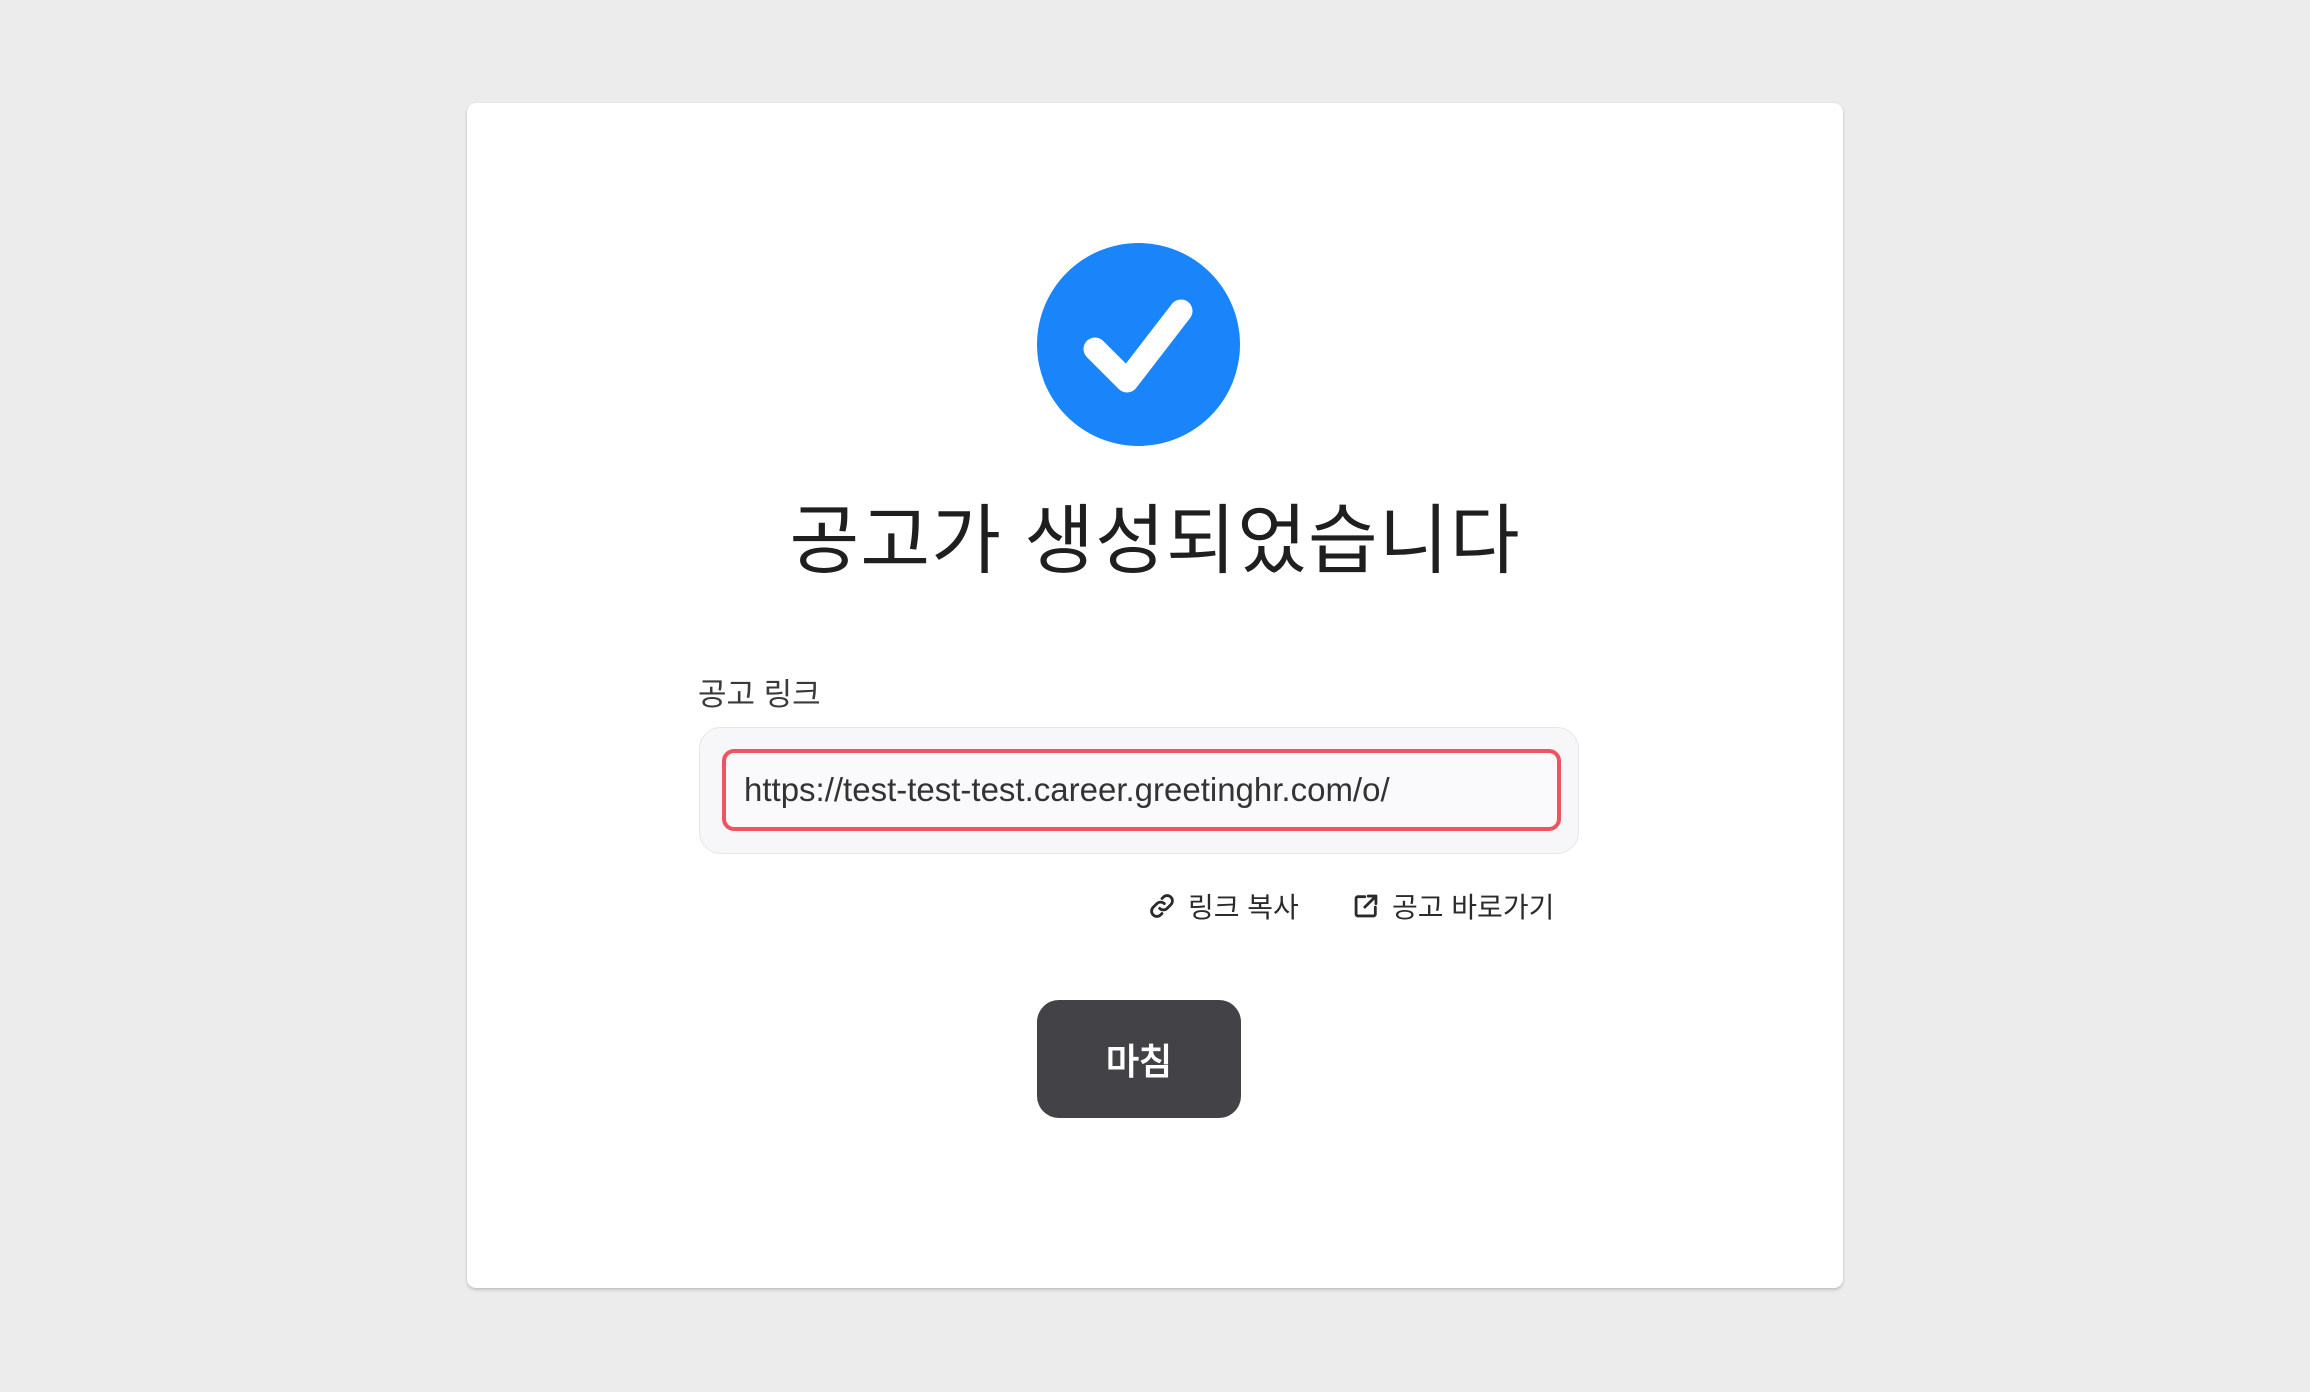  I want to click on copy-link-button: 링크 복사, so click(1223, 906).